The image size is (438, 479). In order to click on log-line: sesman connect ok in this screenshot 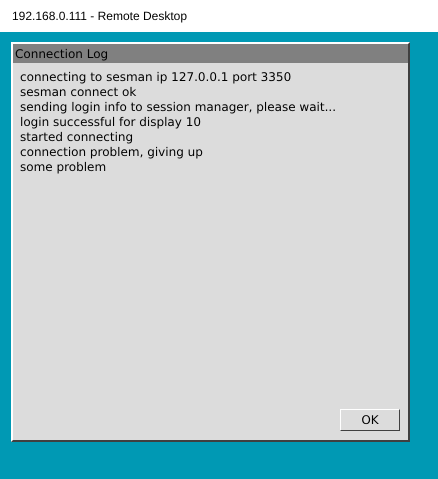, I will do `click(79, 92)`.